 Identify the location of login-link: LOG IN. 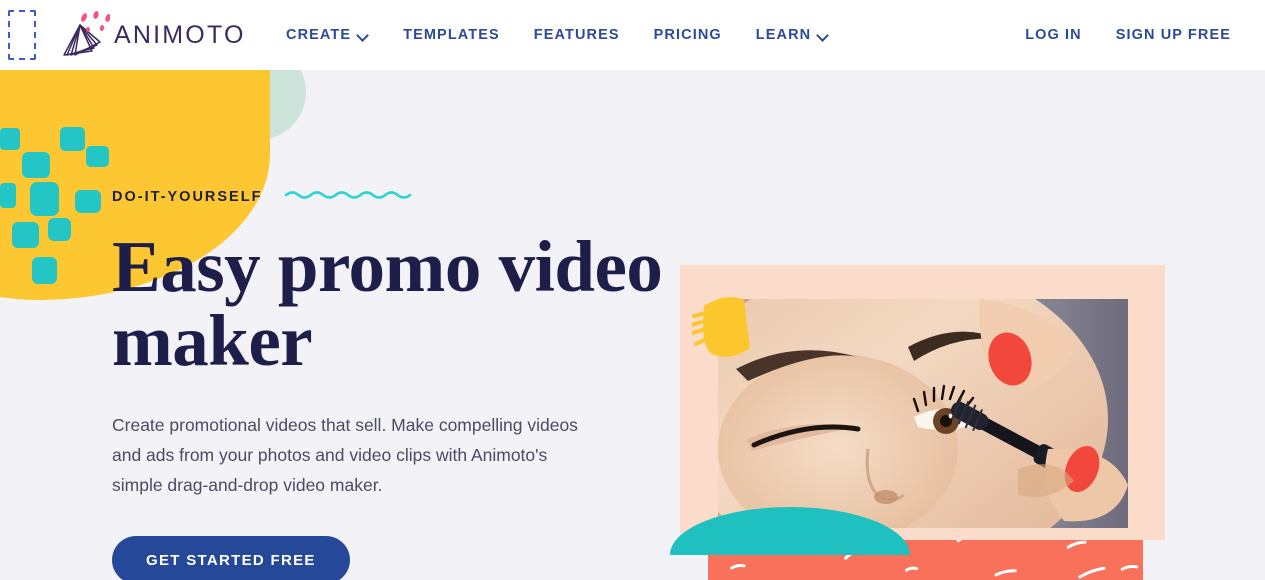
(1053, 35).